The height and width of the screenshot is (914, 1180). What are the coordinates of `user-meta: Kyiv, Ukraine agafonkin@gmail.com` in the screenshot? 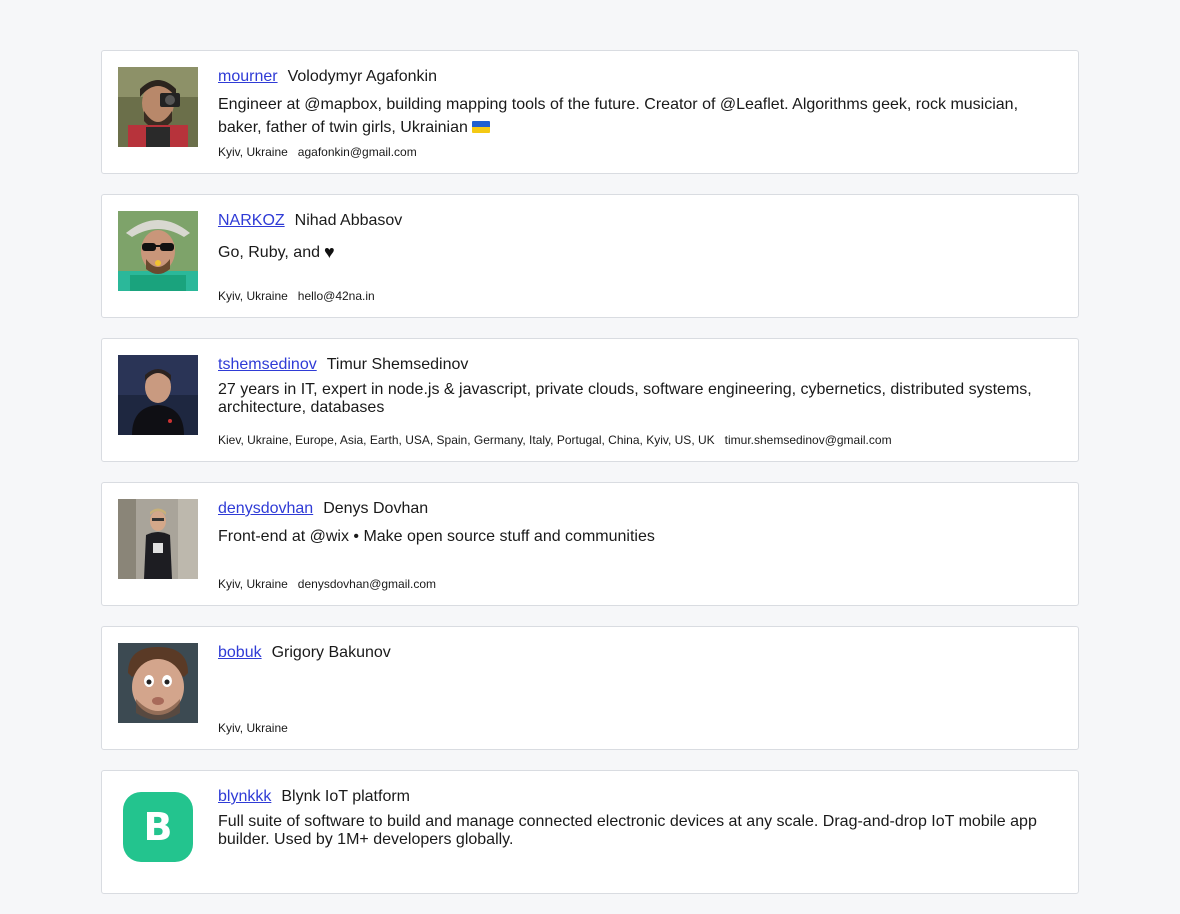 It's located at (640, 152).